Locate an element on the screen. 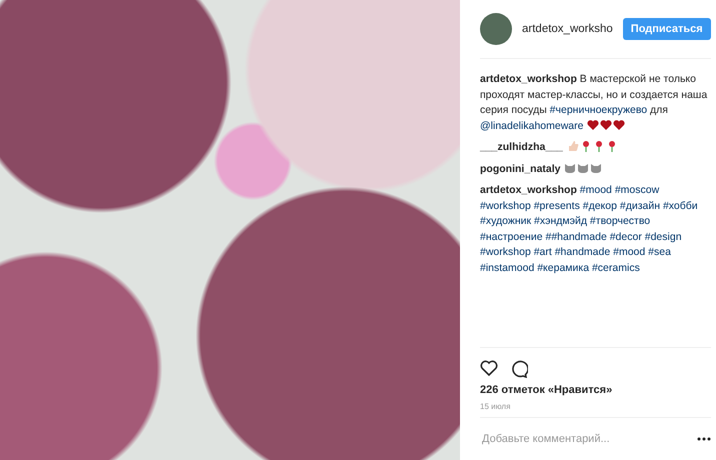  hashtag-link: #presents is located at coordinates (557, 206).